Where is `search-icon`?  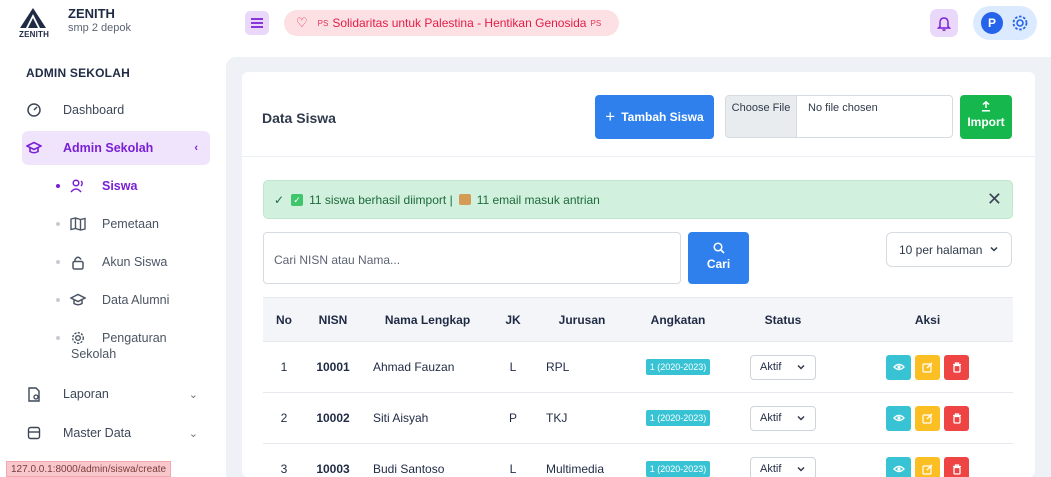 search-icon is located at coordinates (718, 249).